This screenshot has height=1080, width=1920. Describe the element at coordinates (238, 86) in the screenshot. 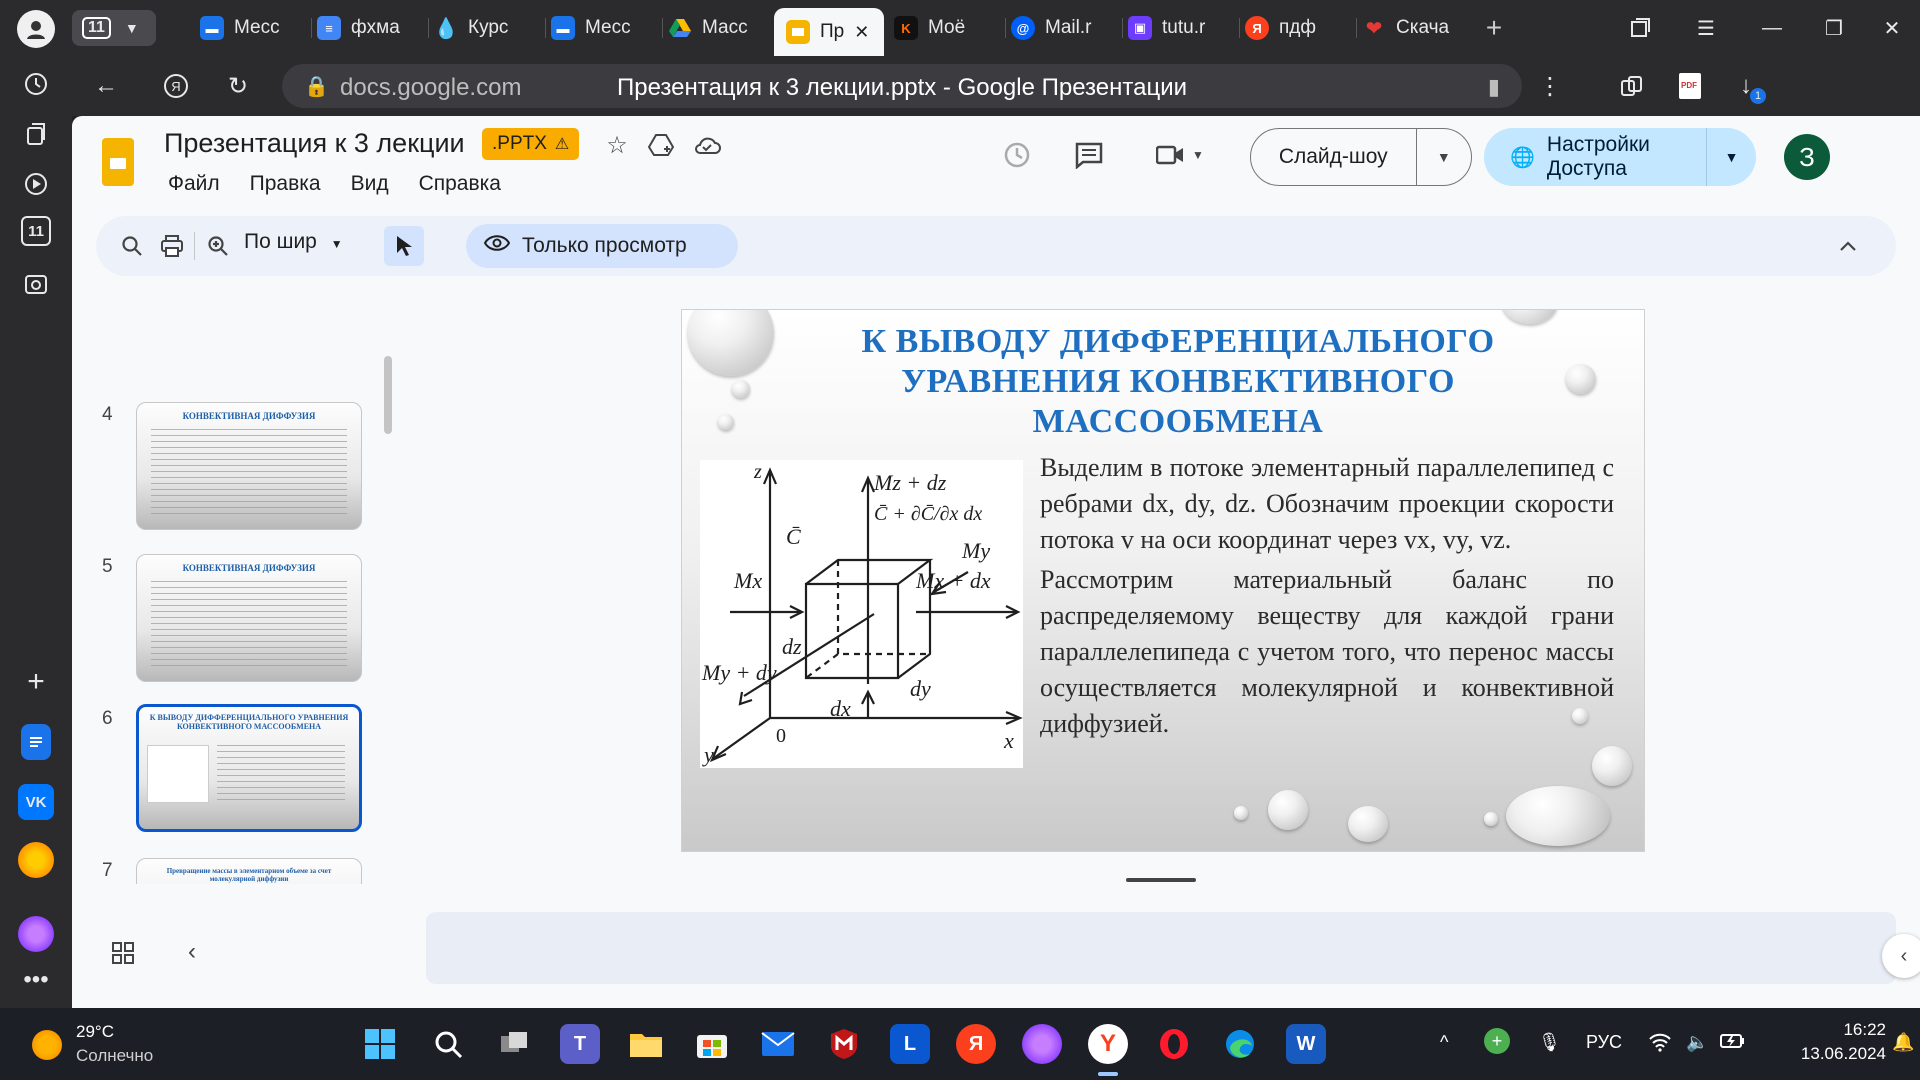

I see `reload-icon: ↻` at that location.